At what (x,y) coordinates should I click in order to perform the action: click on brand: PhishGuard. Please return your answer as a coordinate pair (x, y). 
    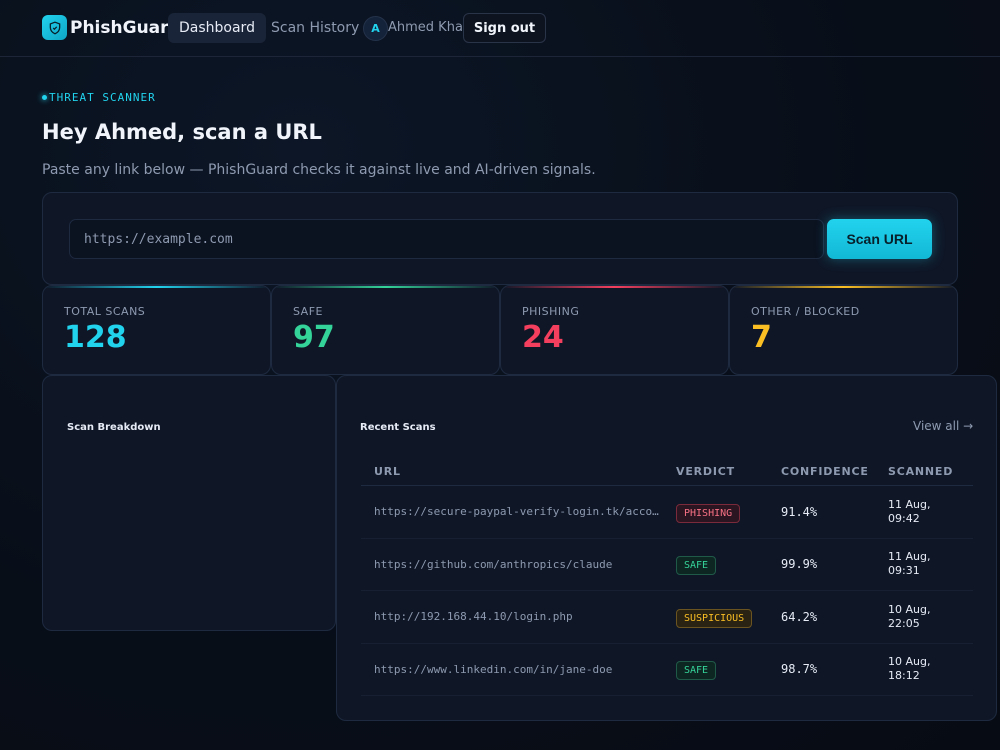
    Looking at the image, I should click on (111, 27).